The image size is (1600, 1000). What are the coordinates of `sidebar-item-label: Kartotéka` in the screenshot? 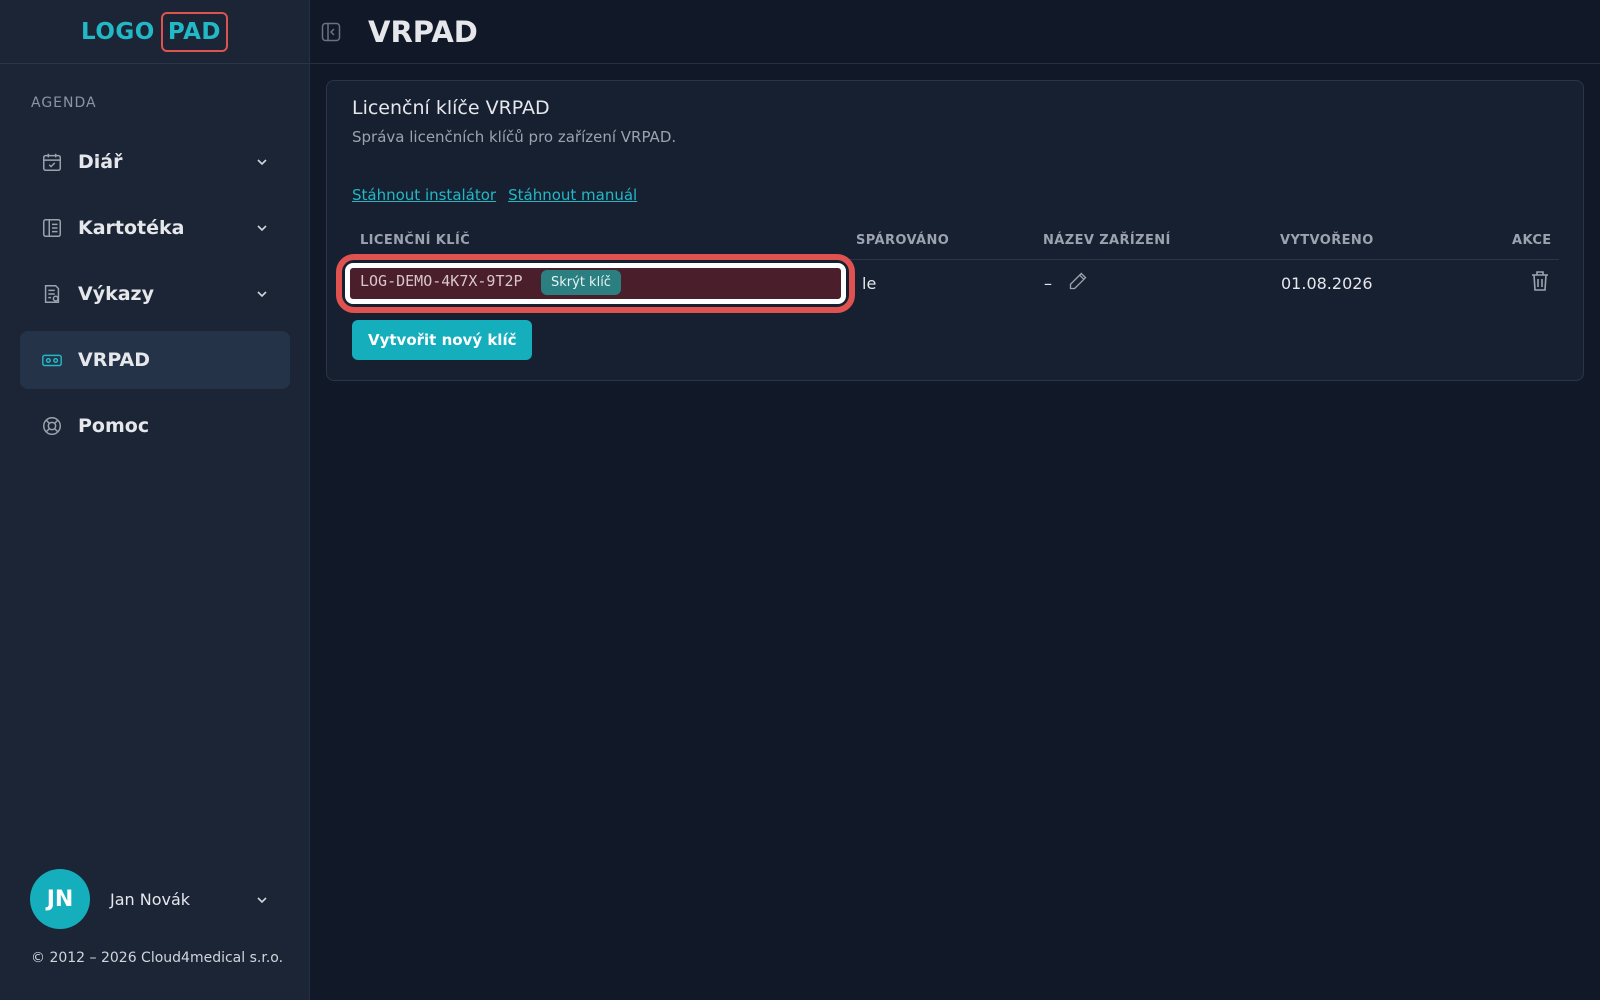 It's located at (131, 228).